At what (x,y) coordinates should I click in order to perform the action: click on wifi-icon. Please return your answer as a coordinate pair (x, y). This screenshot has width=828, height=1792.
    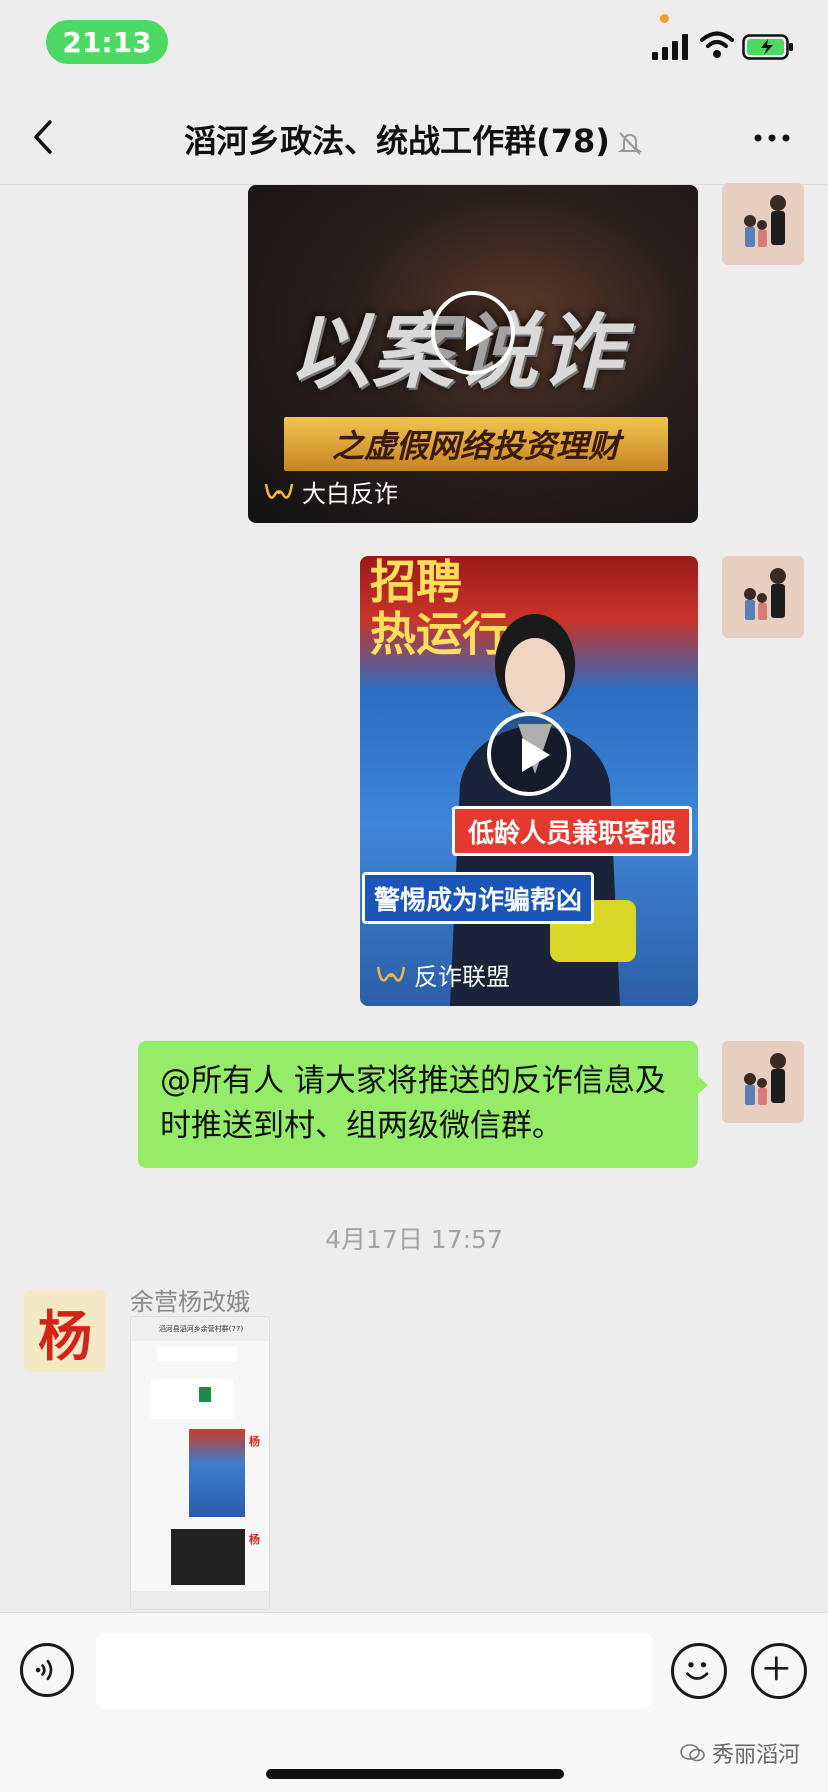
    Looking at the image, I should click on (717, 44).